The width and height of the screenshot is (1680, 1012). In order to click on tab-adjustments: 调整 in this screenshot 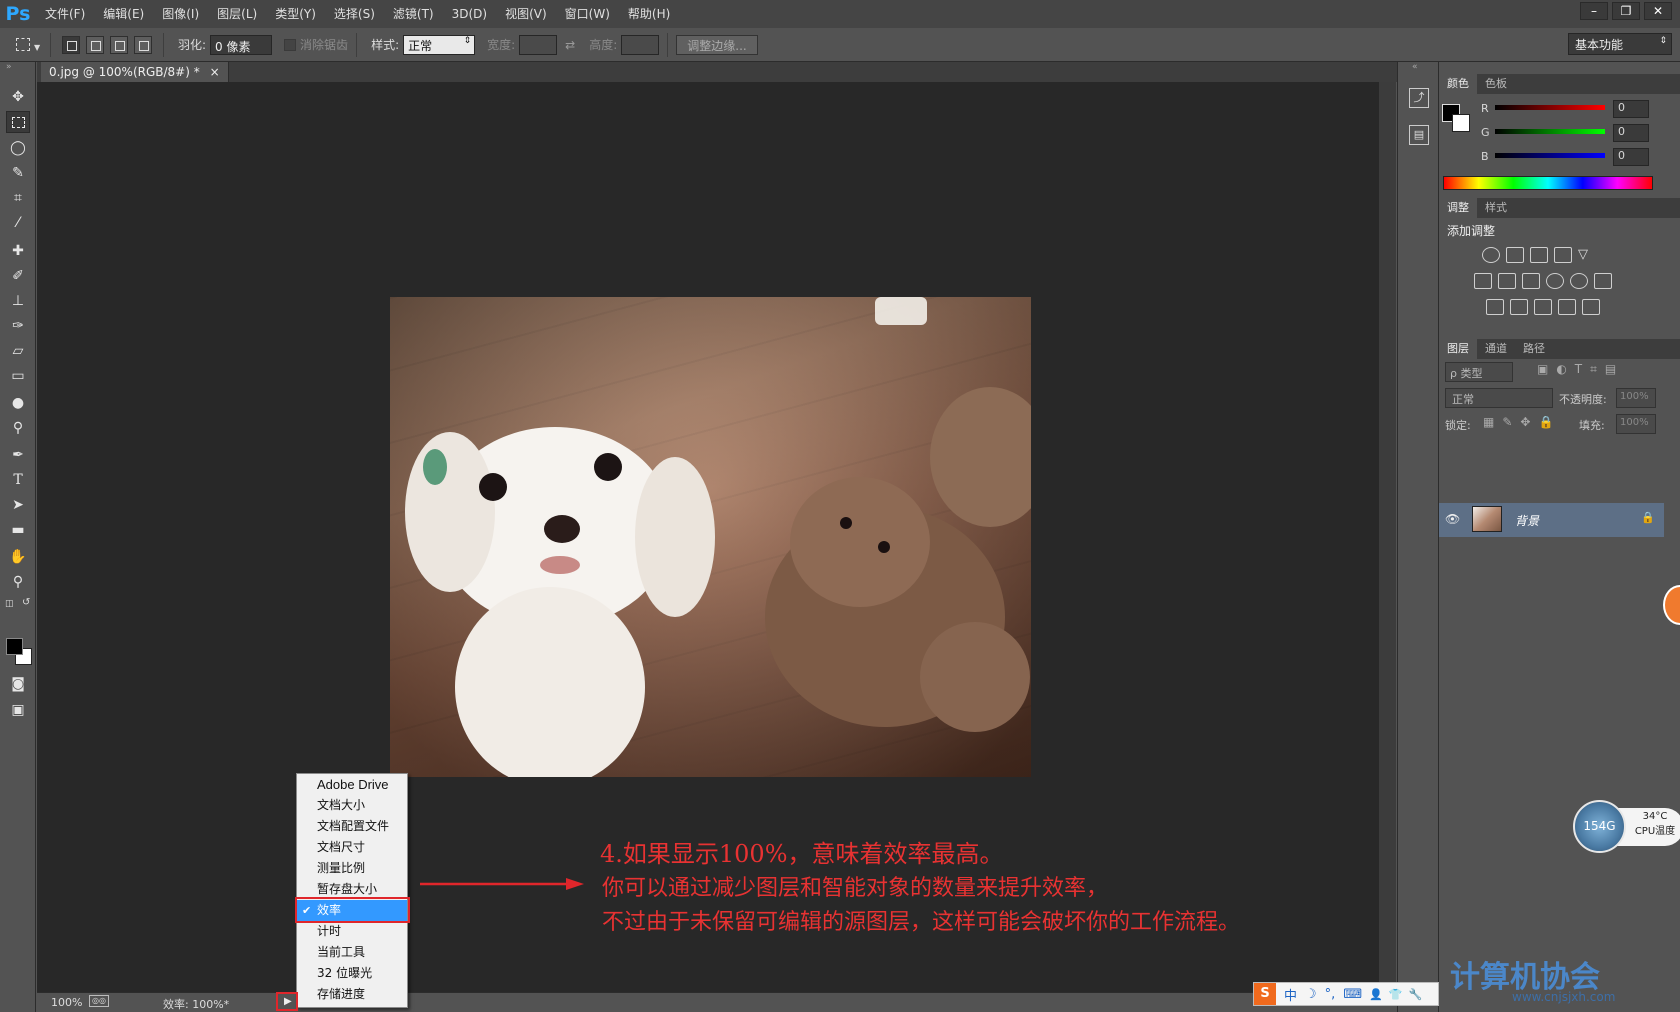, I will do `click(1458, 208)`.